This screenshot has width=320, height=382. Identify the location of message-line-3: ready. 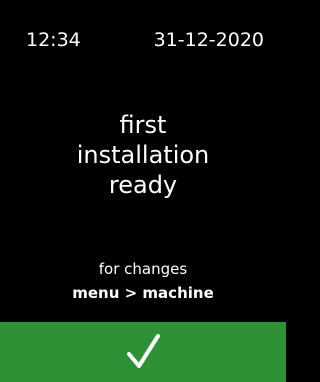
(143, 185).